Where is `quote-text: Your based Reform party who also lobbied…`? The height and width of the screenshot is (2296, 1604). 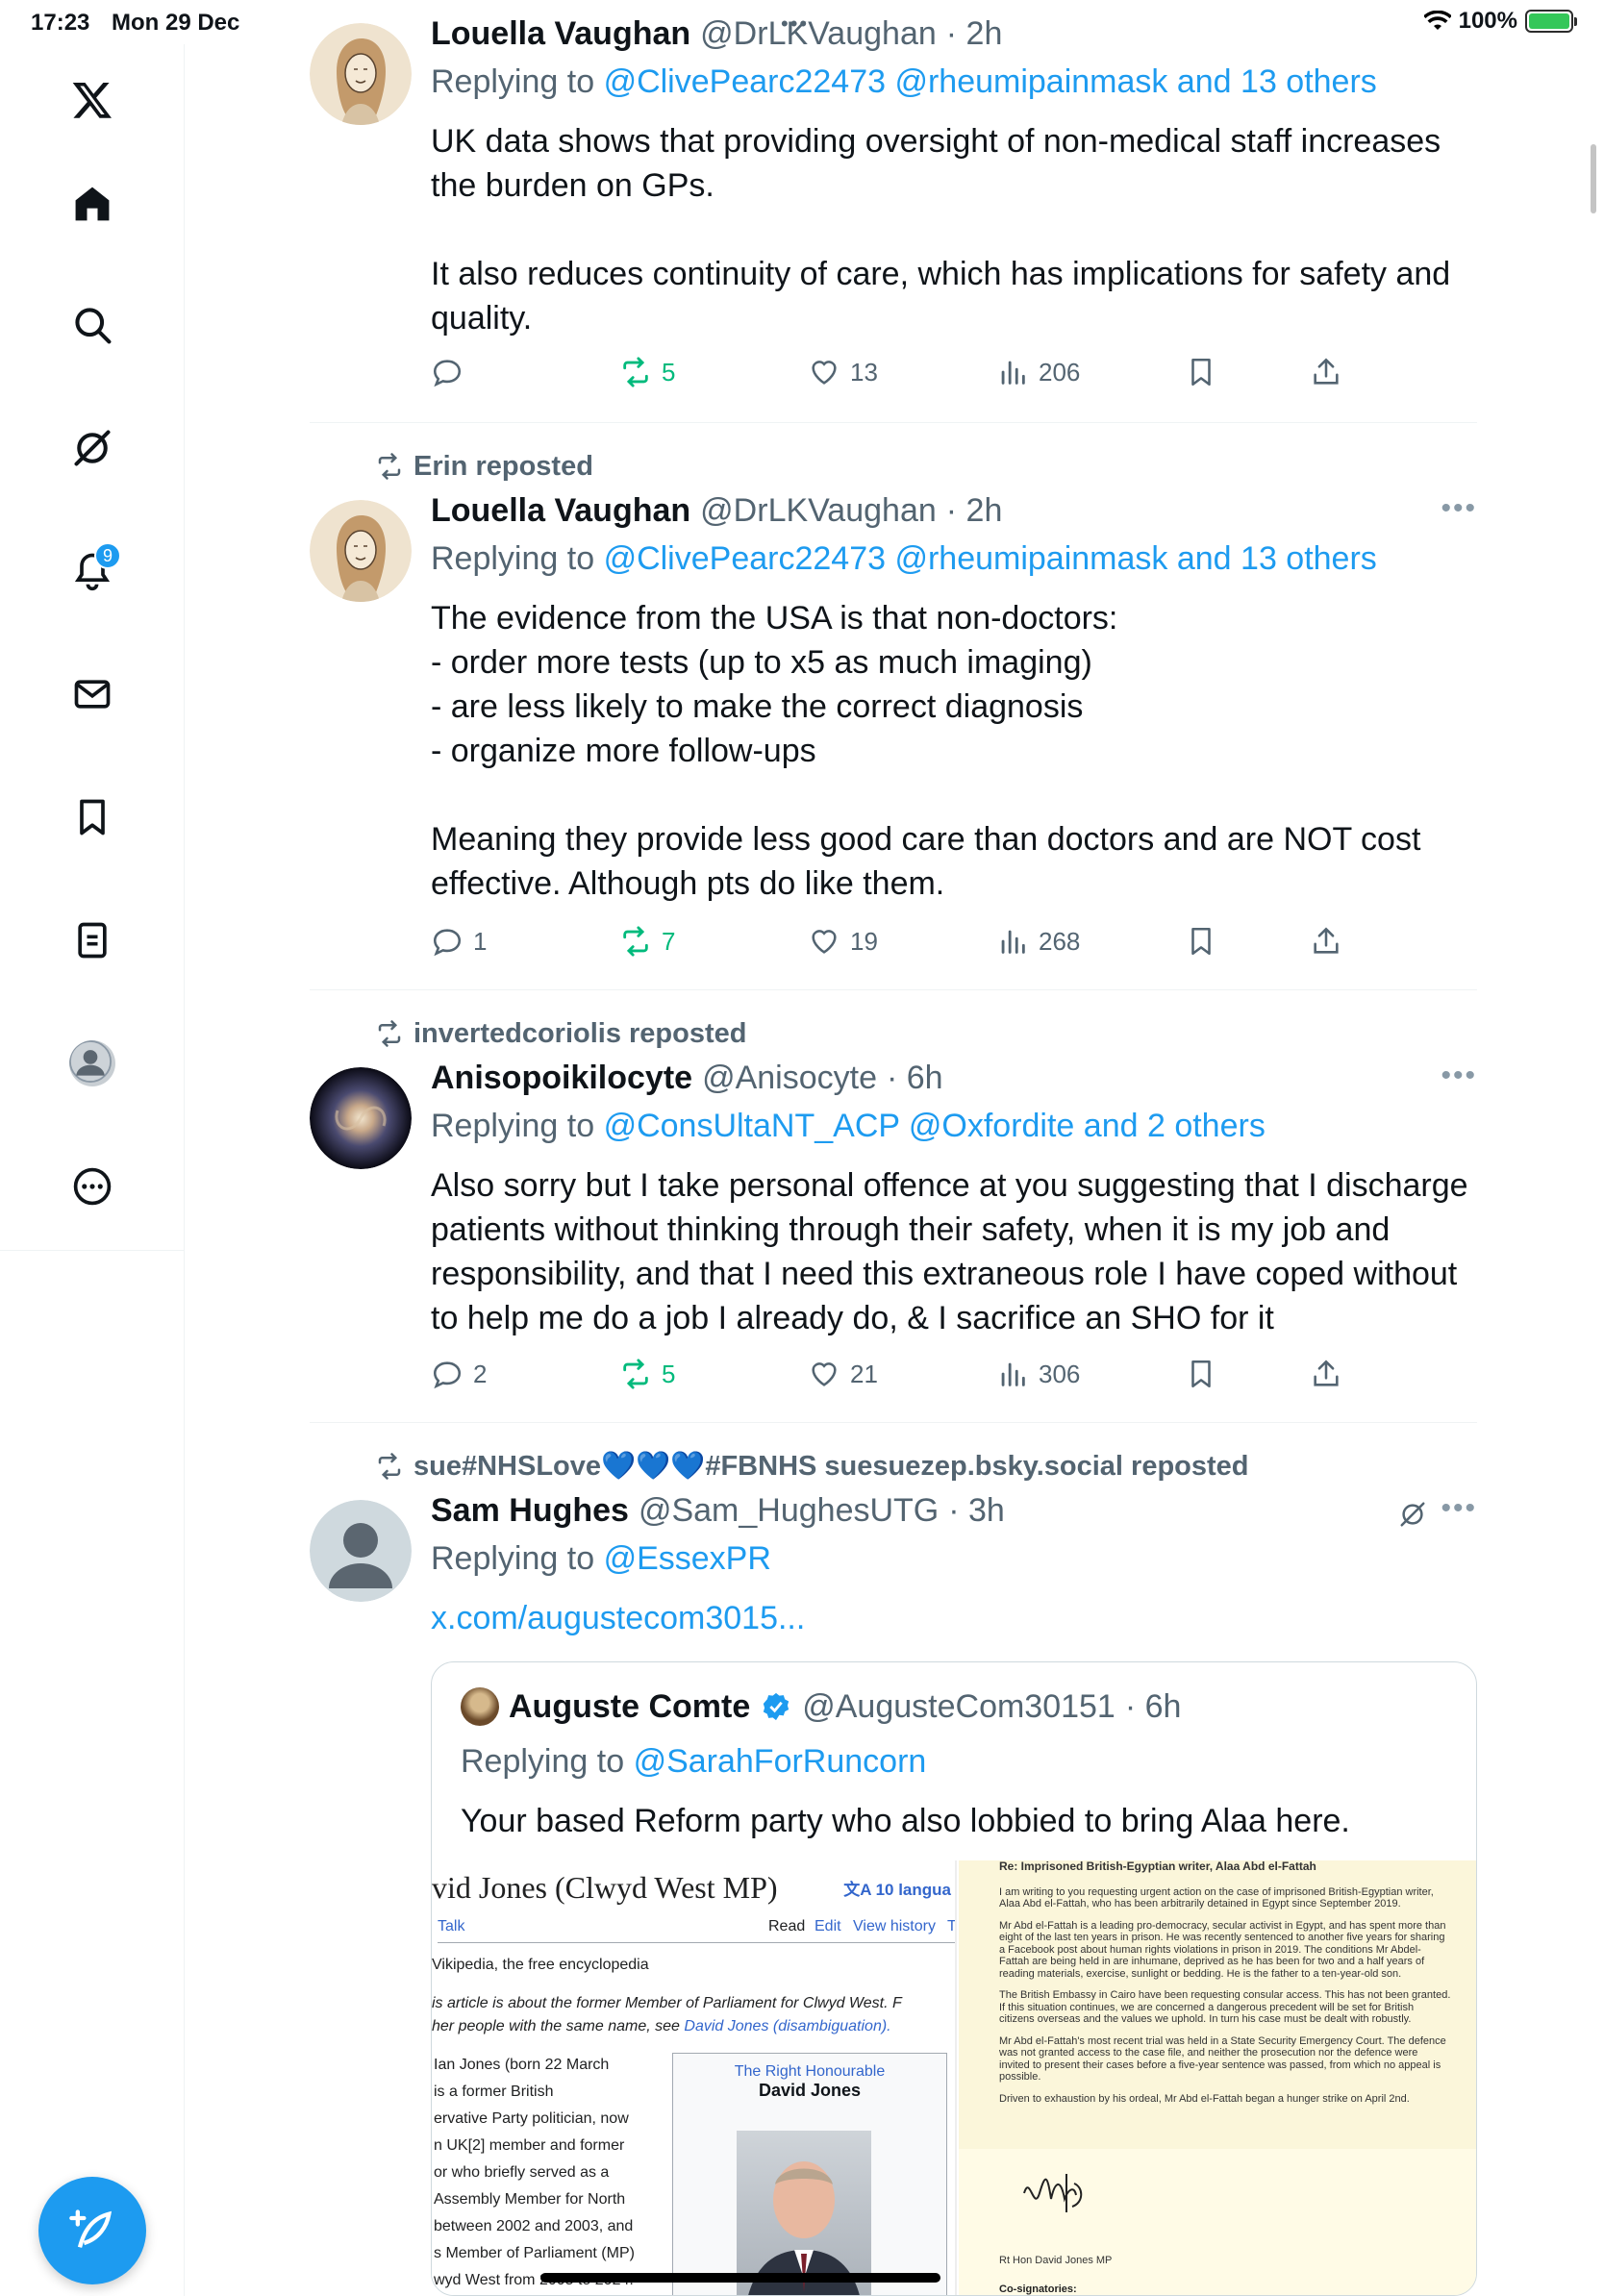 quote-text: Your based Reform party who also lobbied… is located at coordinates (905, 1821).